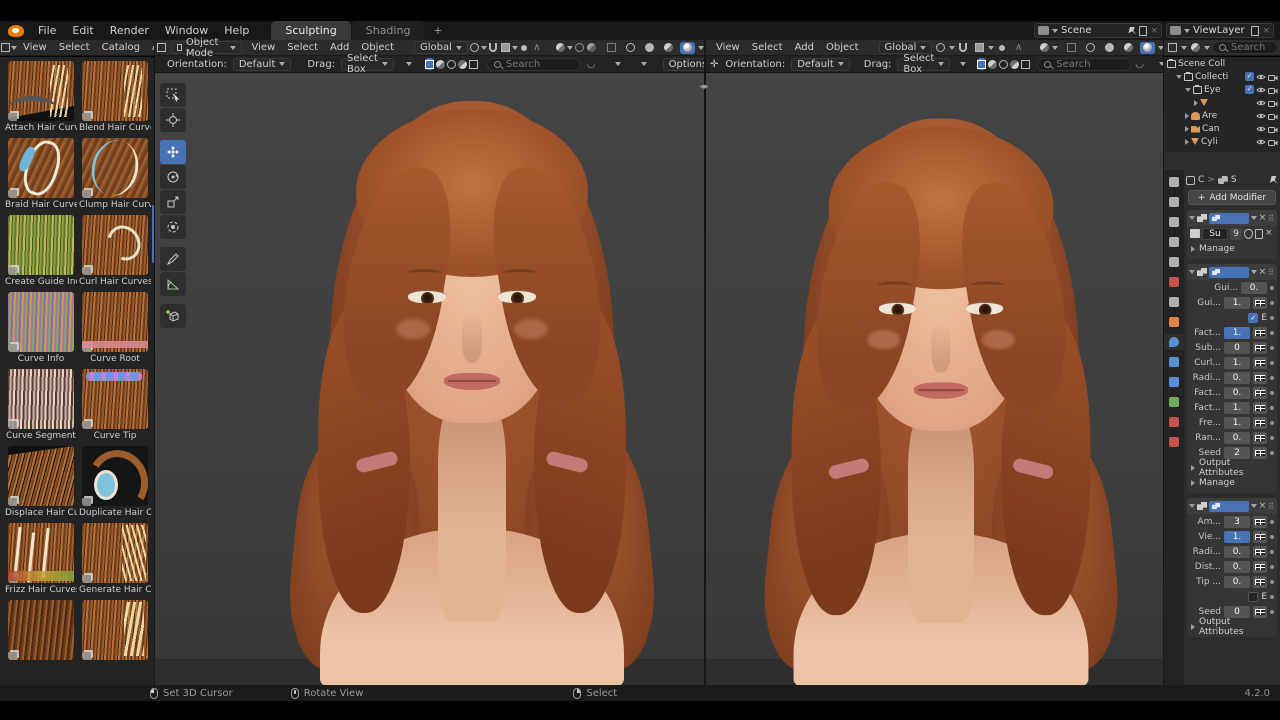 Image resolution: width=1280 pixels, height=720 pixels. I want to click on blender-logo-icon, so click(16, 30).